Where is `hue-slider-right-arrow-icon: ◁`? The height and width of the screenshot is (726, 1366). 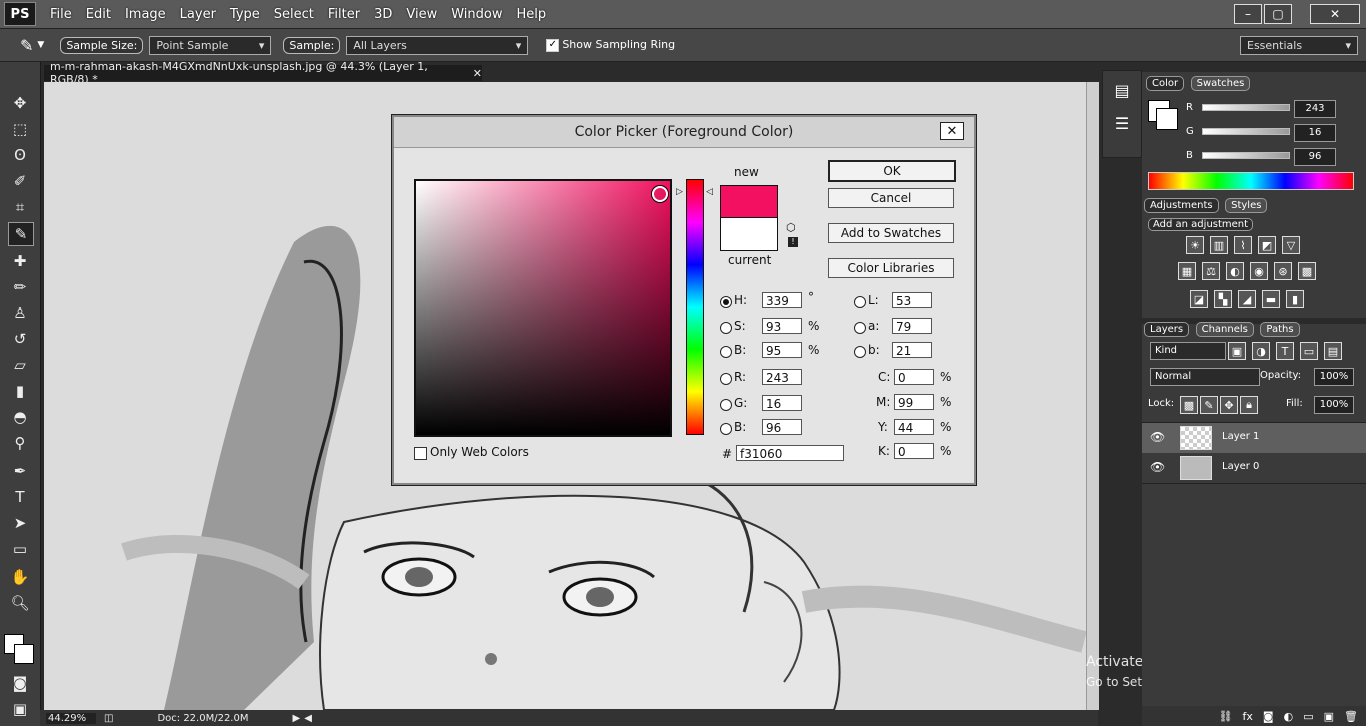 hue-slider-right-arrow-icon: ◁ is located at coordinates (709, 192).